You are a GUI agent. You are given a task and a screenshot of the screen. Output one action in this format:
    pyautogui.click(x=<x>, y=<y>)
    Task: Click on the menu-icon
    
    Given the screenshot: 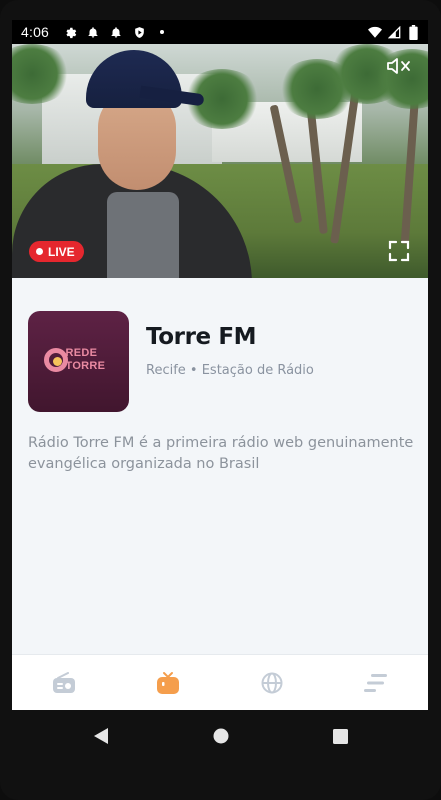 What is the action you would take?
    pyautogui.click(x=375, y=683)
    